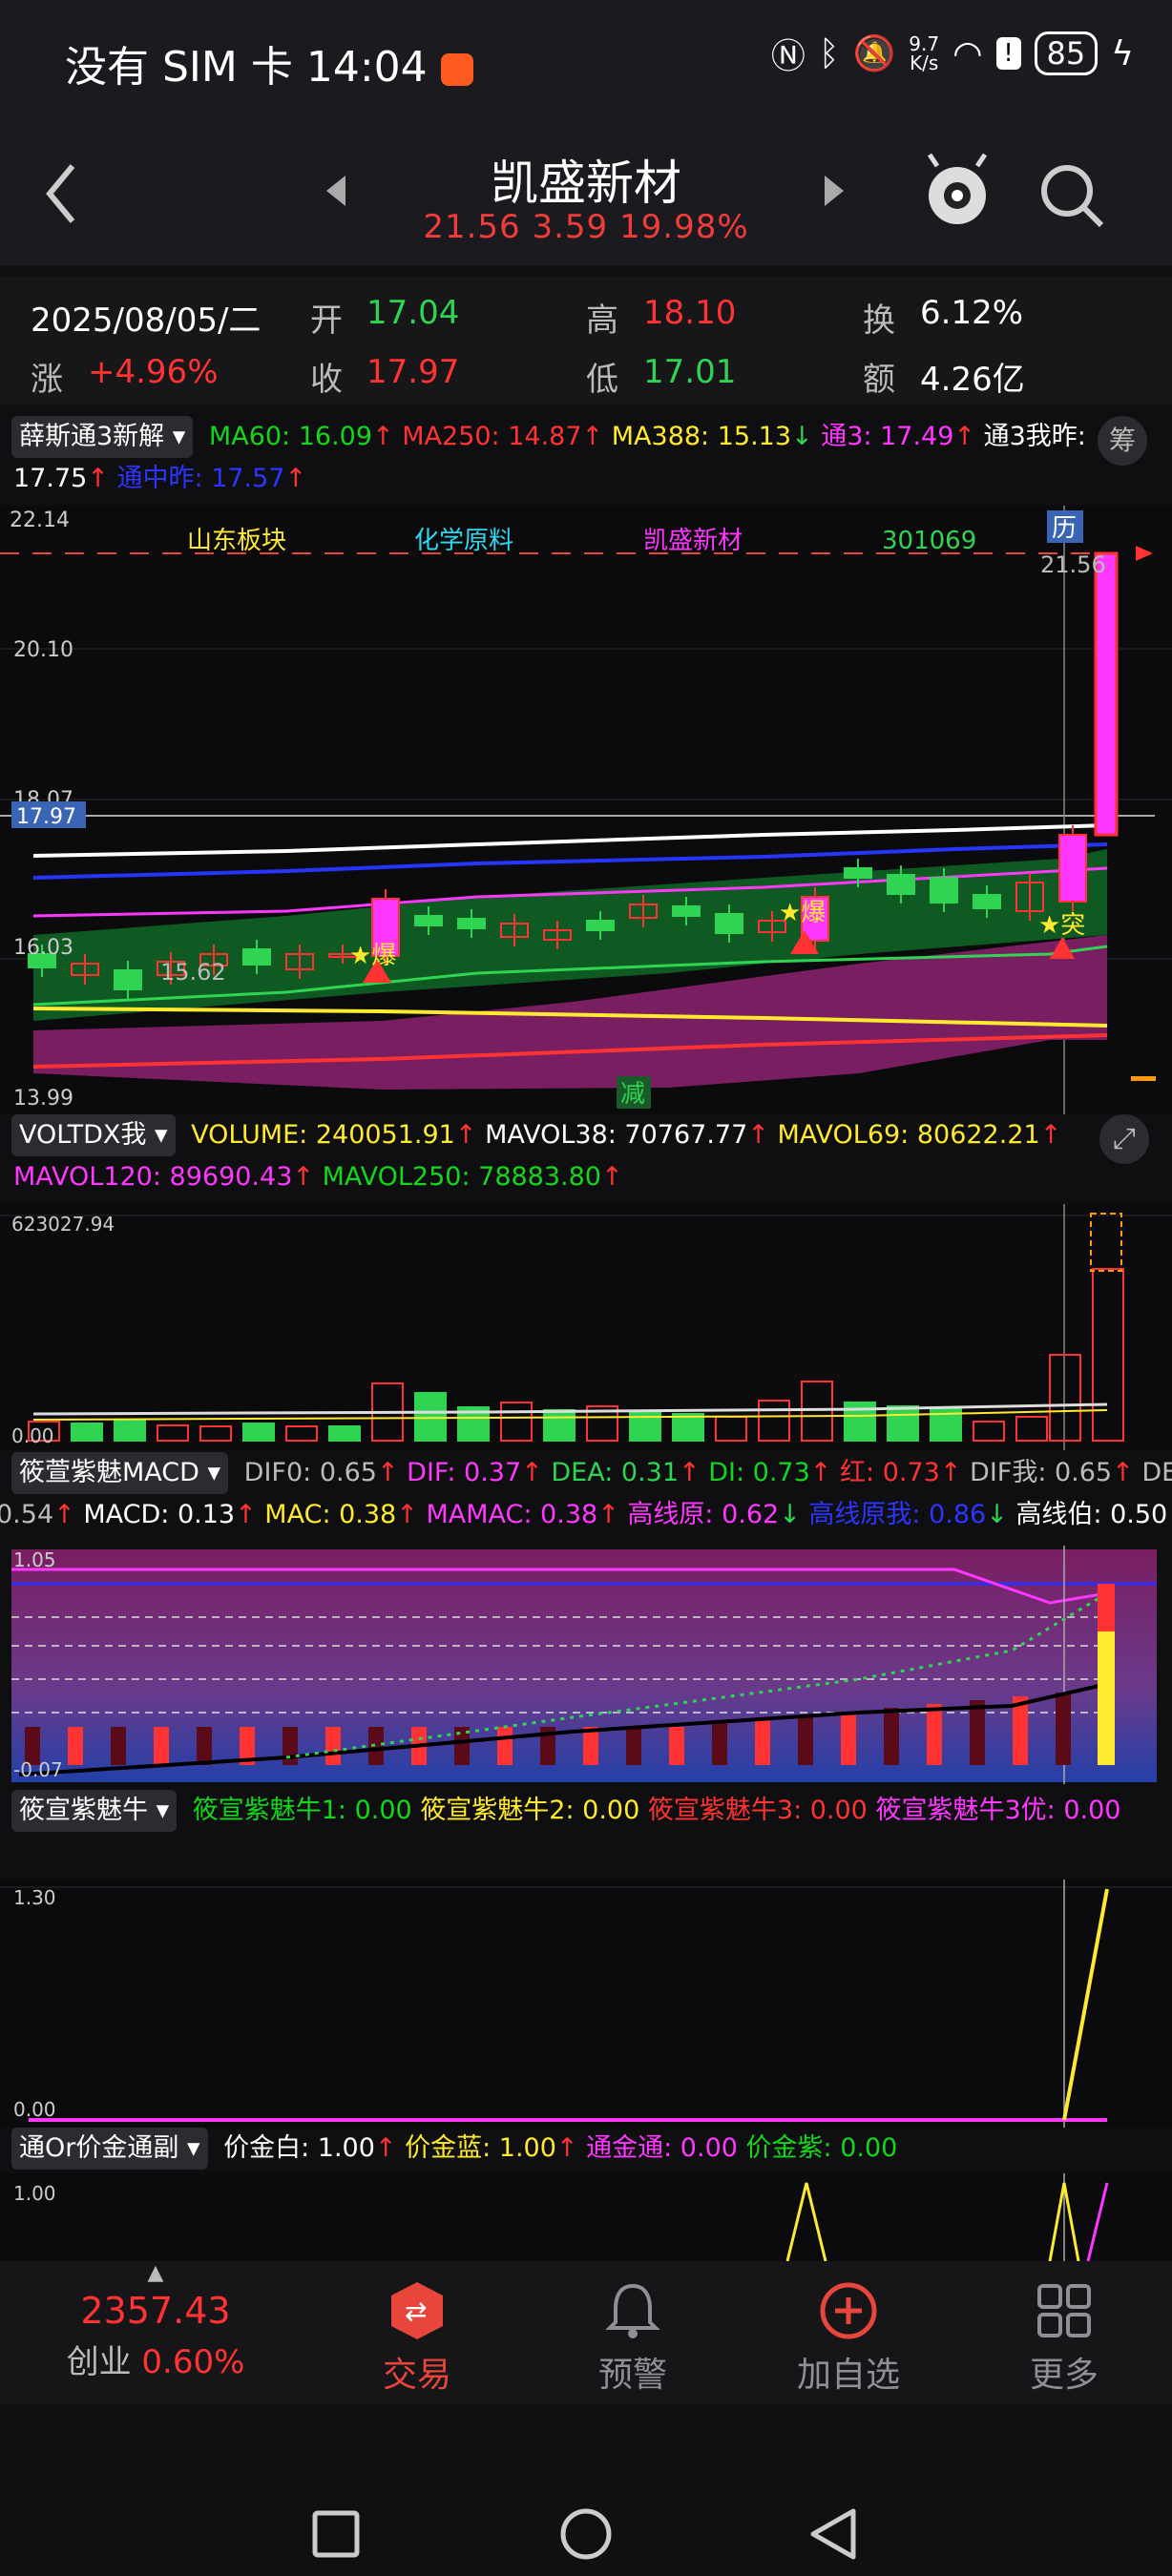  I want to click on net-speed: 9.7 K/s, so click(924, 53).